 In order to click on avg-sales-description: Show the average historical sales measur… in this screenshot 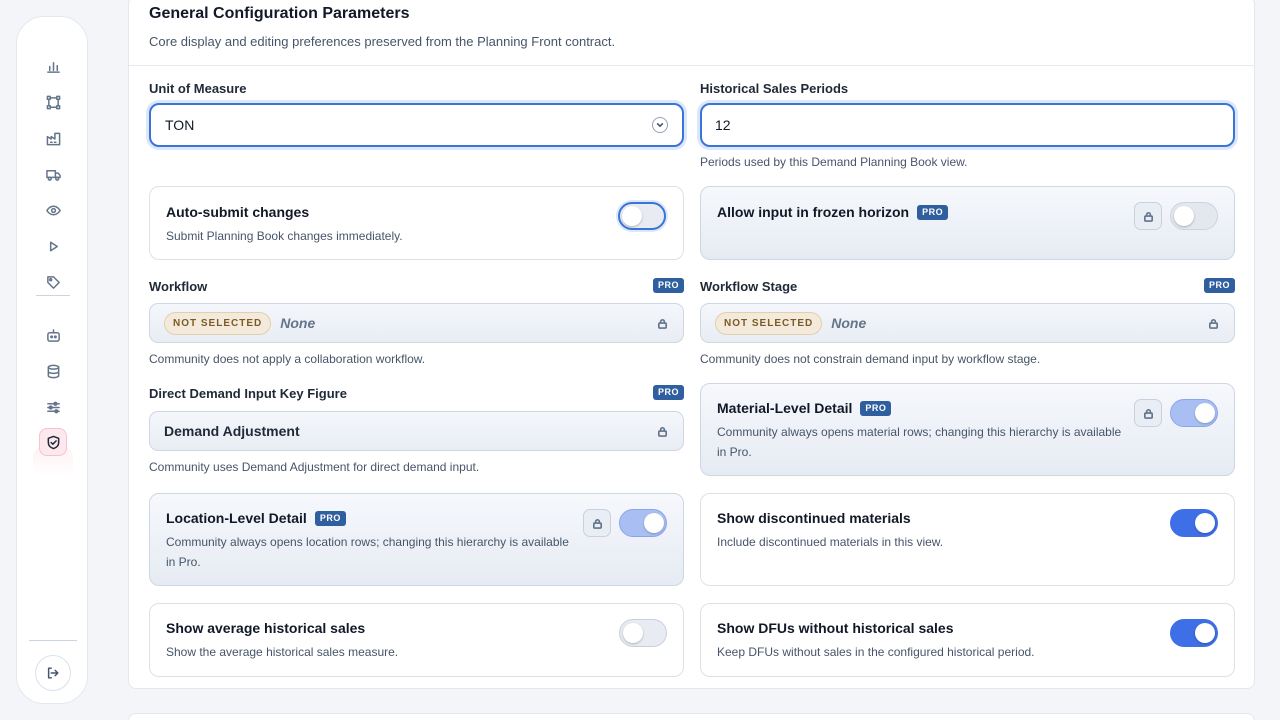, I will do `click(282, 652)`.